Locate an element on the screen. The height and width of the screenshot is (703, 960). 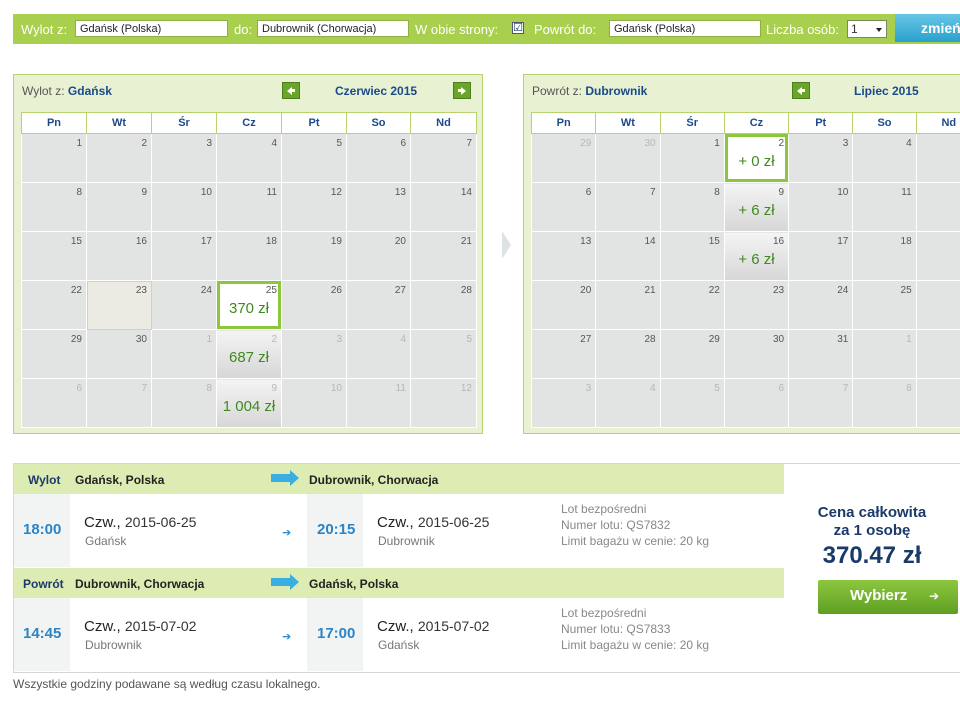
both-ways-checkbox: ☑ is located at coordinates (518, 28).